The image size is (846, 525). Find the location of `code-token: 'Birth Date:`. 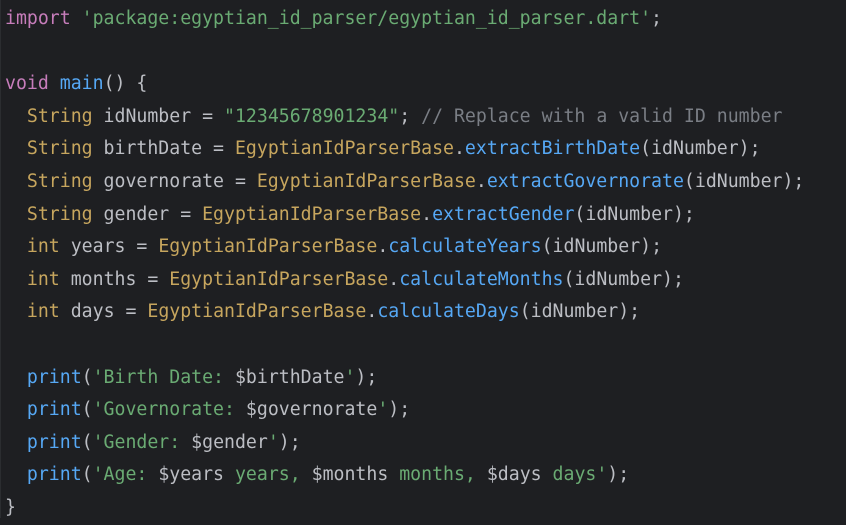

code-token: 'Birth Date: is located at coordinates (163, 377).